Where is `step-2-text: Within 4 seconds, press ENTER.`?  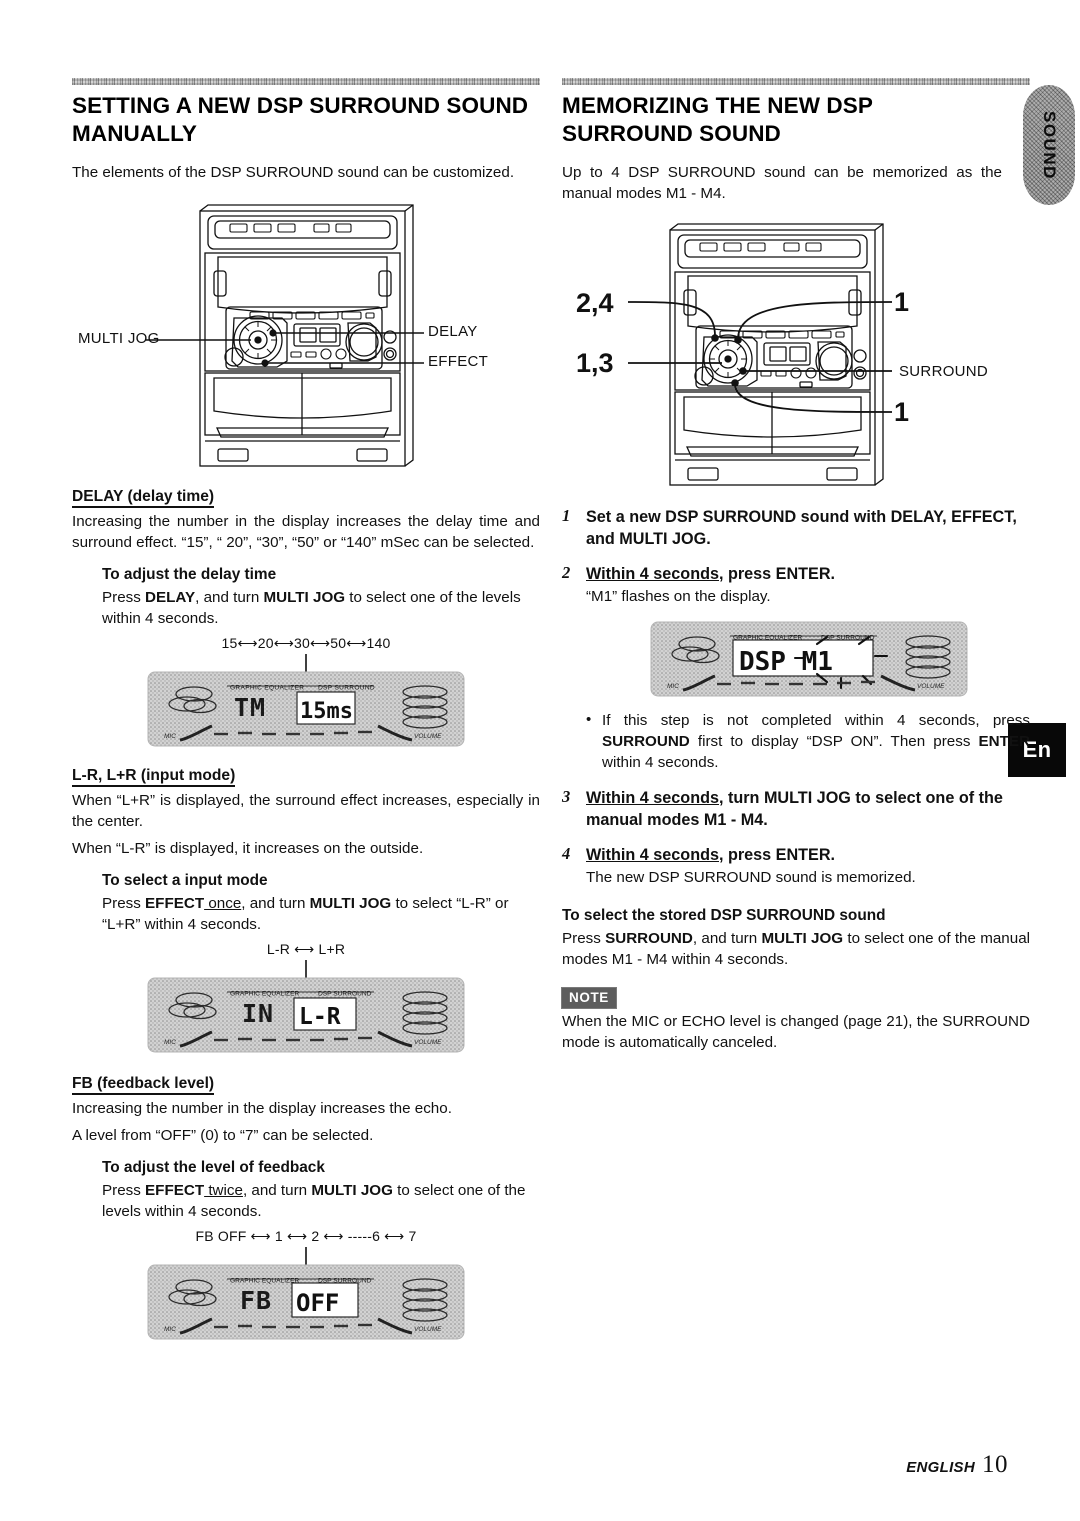
step-2-text: Within 4 seconds, press ENTER. is located at coordinates (808, 574).